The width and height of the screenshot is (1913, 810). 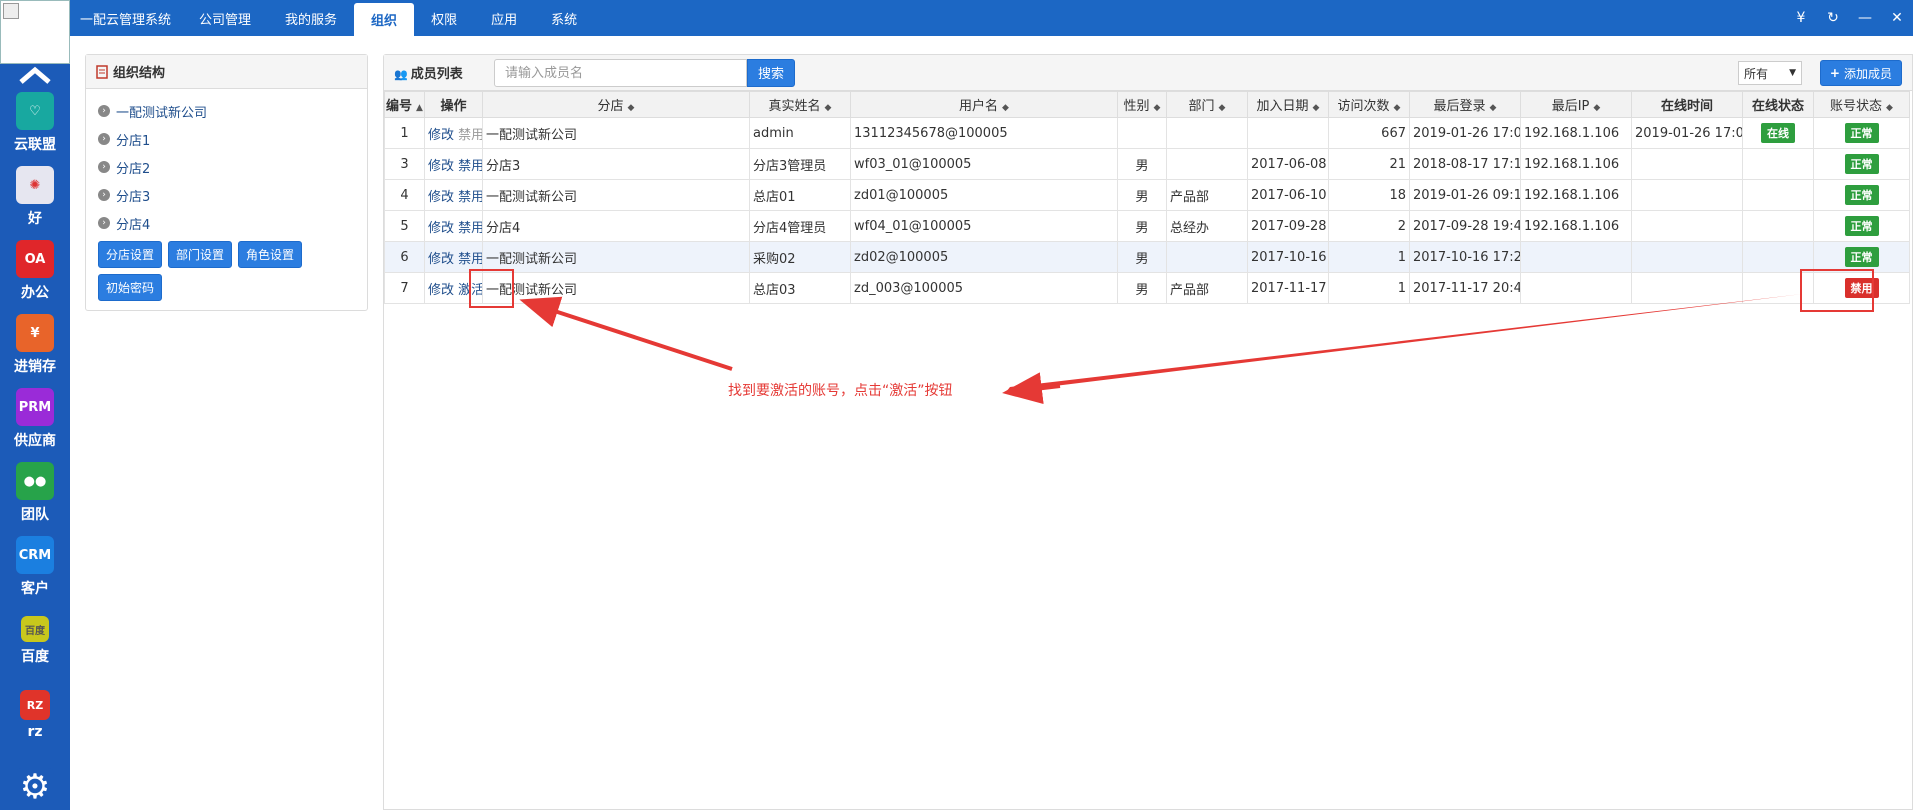 What do you see at coordinates (200, 254) in the screenshot?
I see `department-settings-button: 部门设置` at bounding box center [200, 254].